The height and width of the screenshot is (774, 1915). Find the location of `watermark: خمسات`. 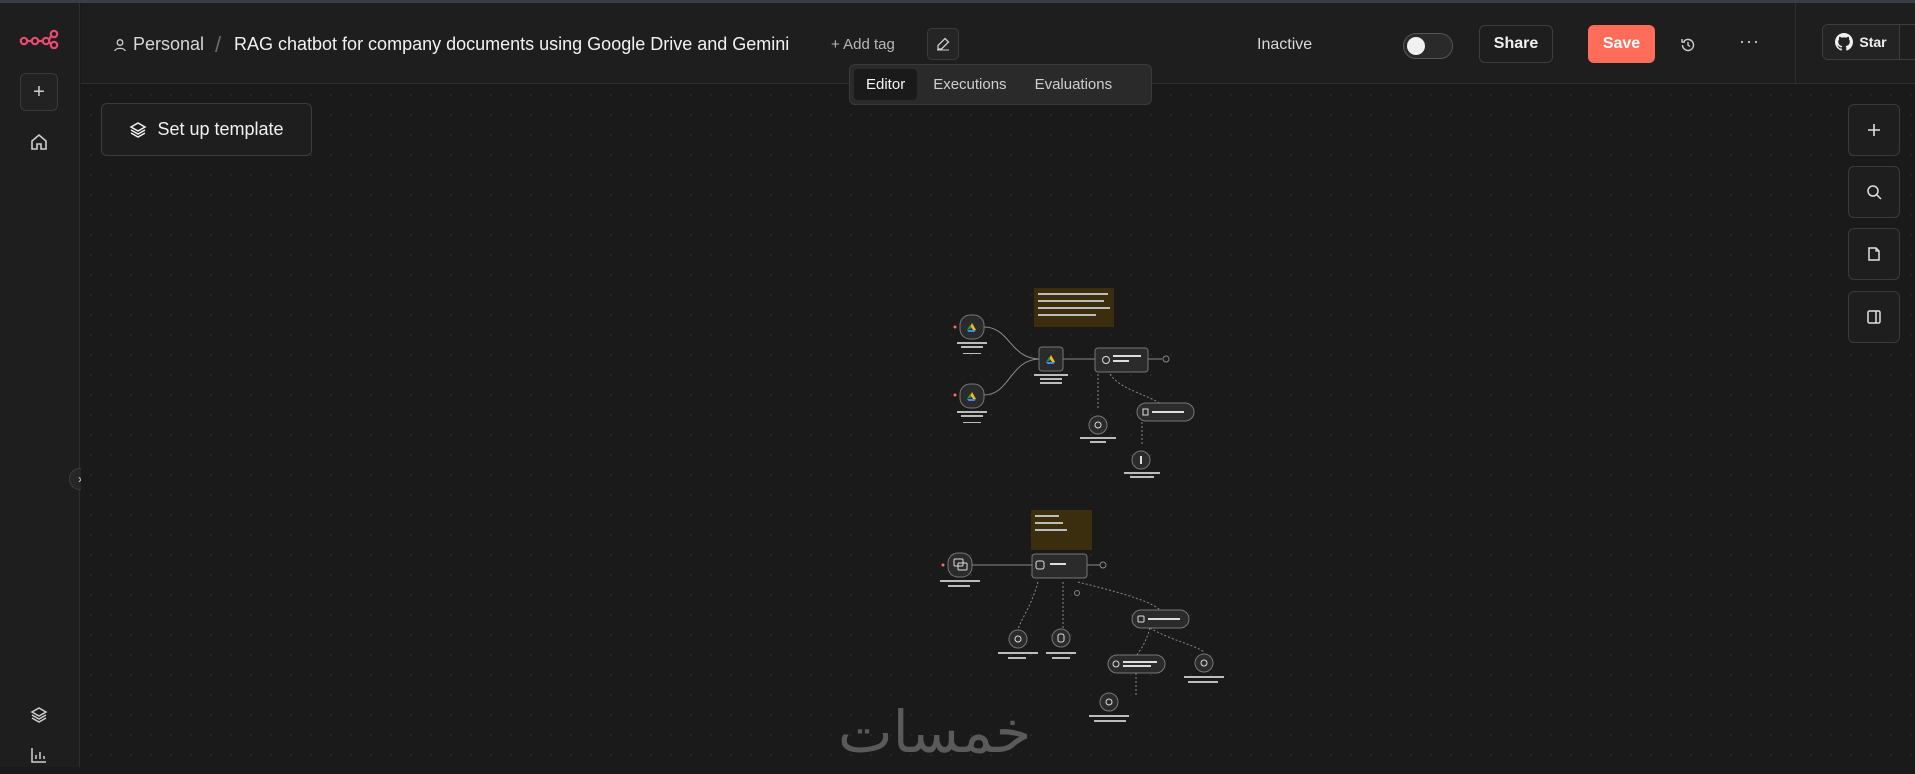

watermark: خمسات is located at coordinates (935, 732).